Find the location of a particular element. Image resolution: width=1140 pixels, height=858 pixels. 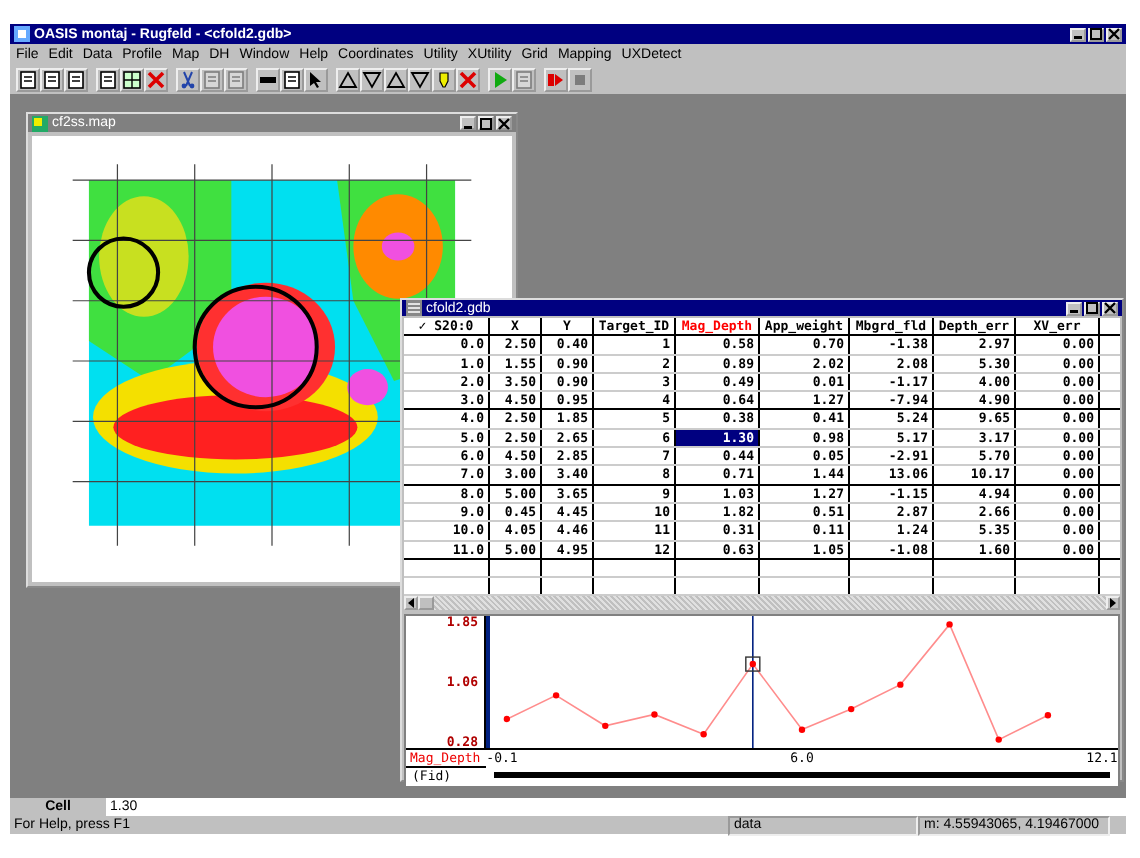

grid-icon is located at coordinates (132, 79).